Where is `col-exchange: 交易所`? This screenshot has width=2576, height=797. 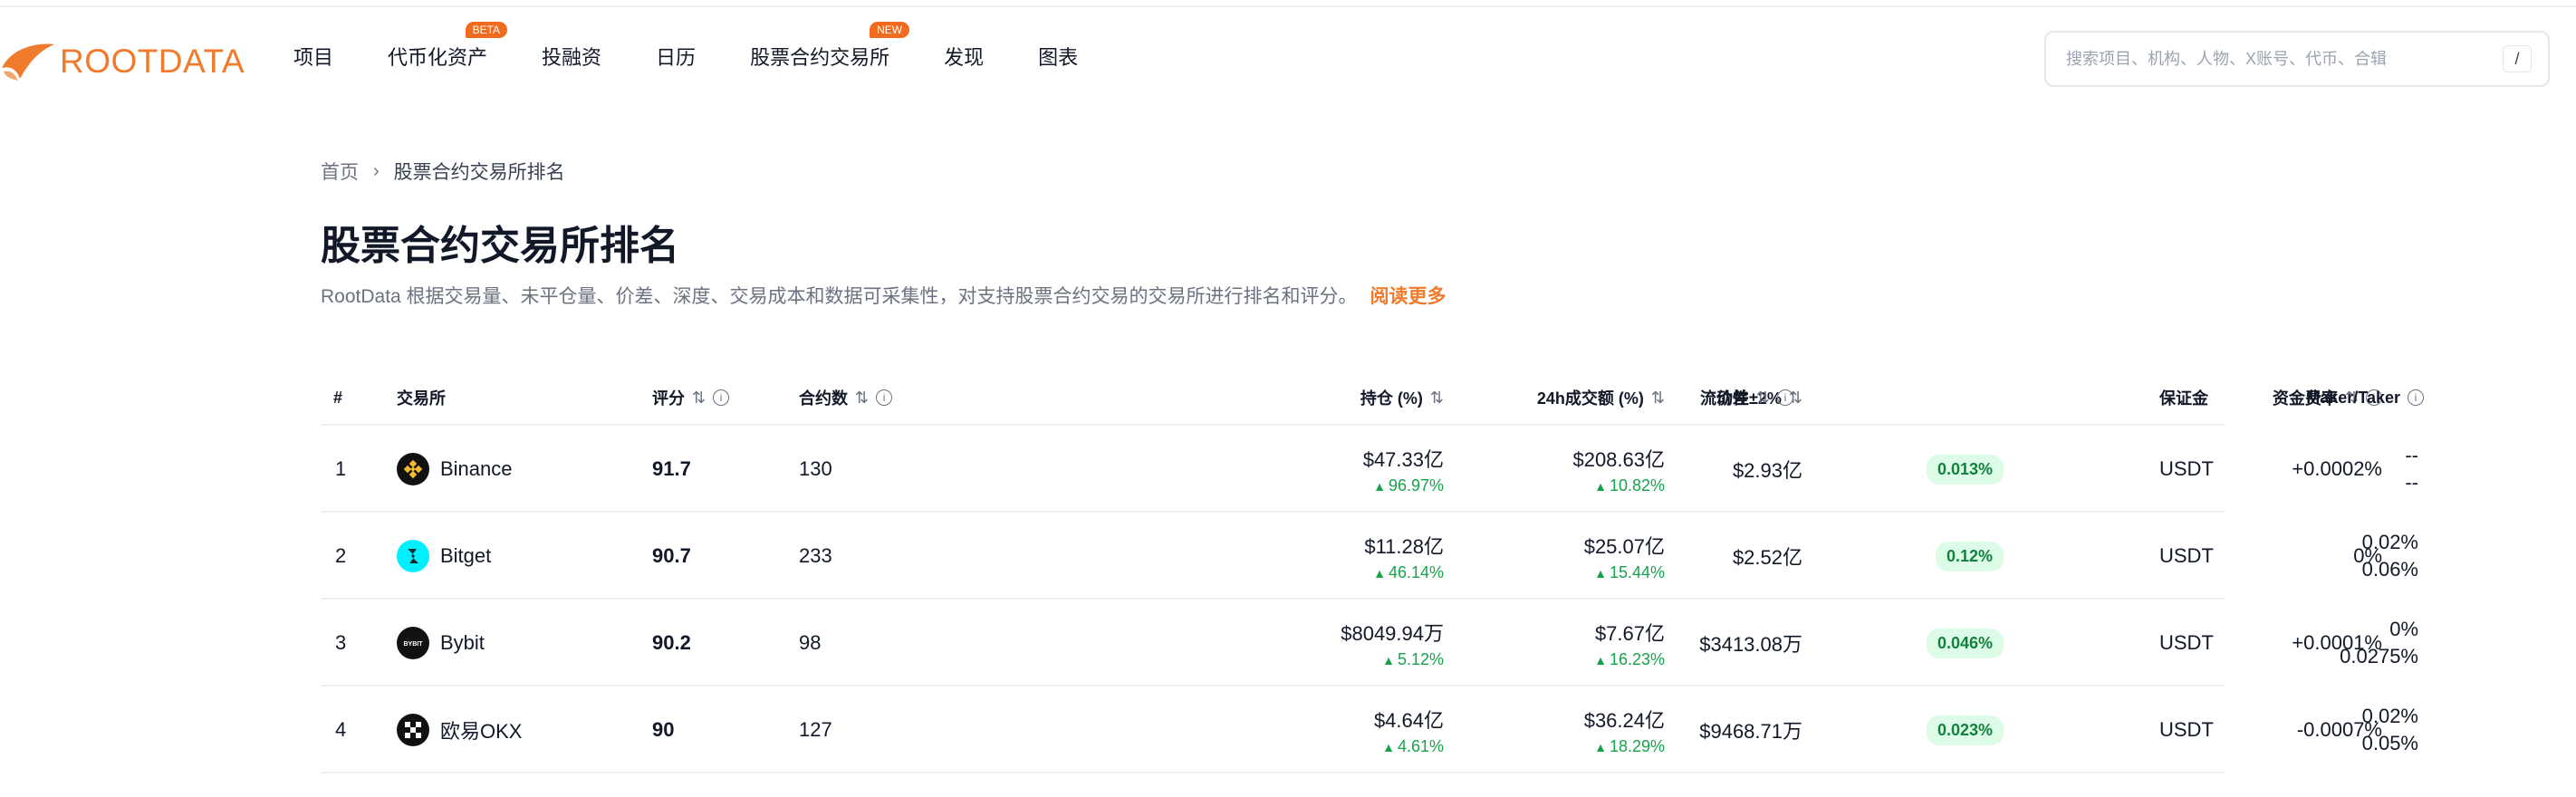 col-exchange: 交易所 is located at coordinates (421, 398).